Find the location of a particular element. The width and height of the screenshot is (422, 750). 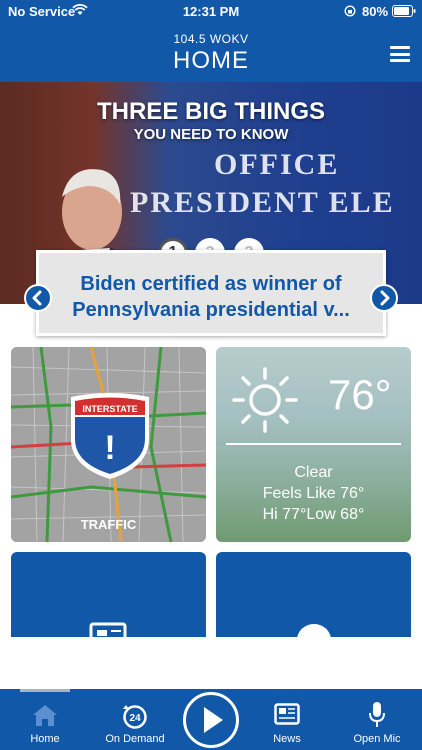

carousel-prev-button is located at coordinates (38, 298).